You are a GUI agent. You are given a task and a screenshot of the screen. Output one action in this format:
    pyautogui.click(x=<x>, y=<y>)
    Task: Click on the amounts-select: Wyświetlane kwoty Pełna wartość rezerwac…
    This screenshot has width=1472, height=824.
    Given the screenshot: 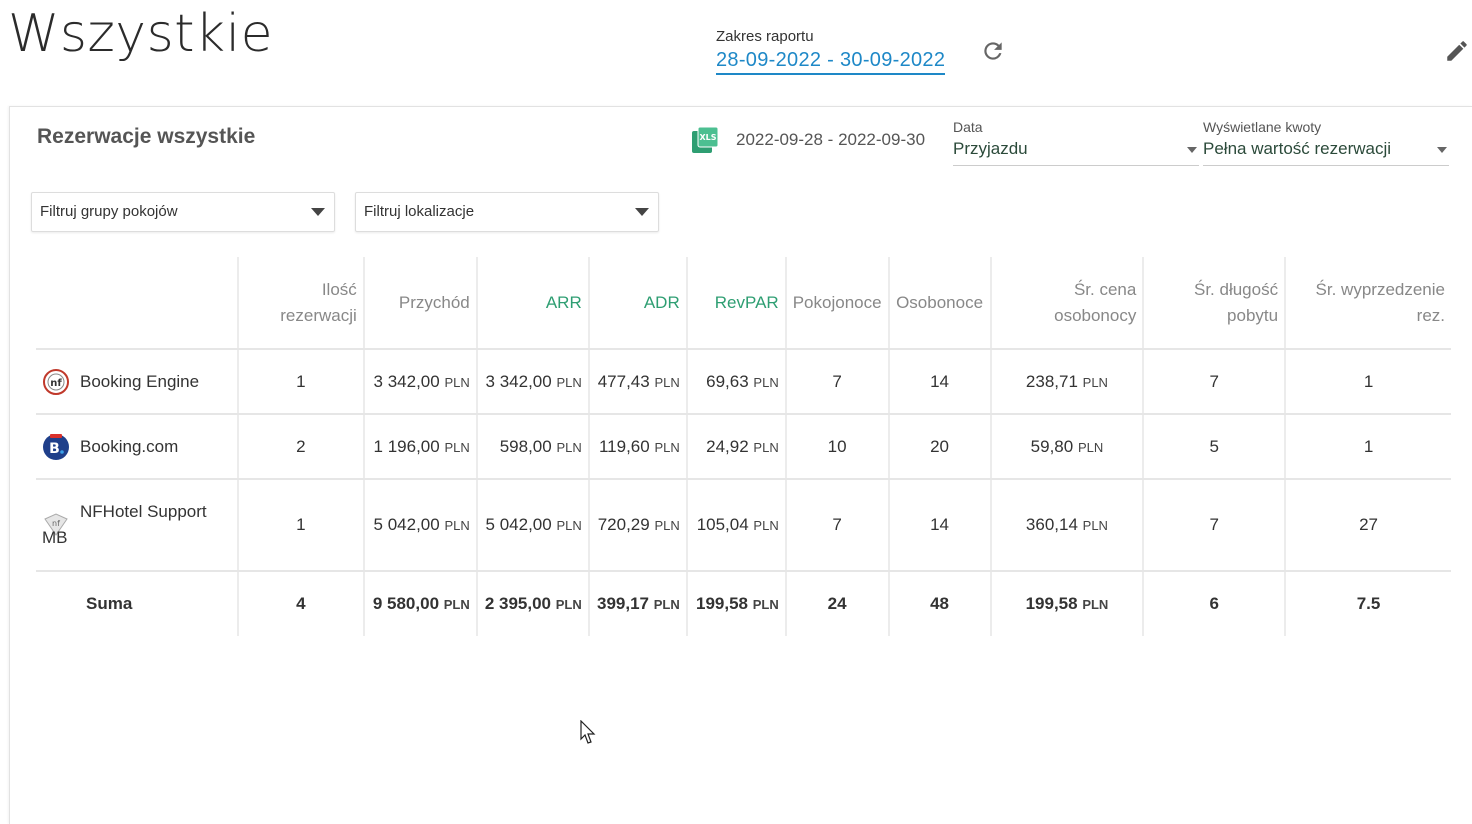 What is the action you would take?
    pyautogui.click(x=1326, y=142)
    